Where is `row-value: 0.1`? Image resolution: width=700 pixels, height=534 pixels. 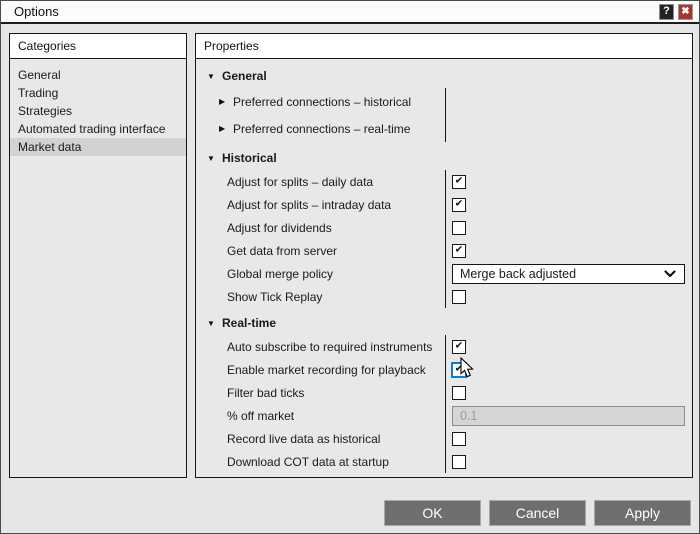
row-value: 0.1 is located at coordinates (568, 415).